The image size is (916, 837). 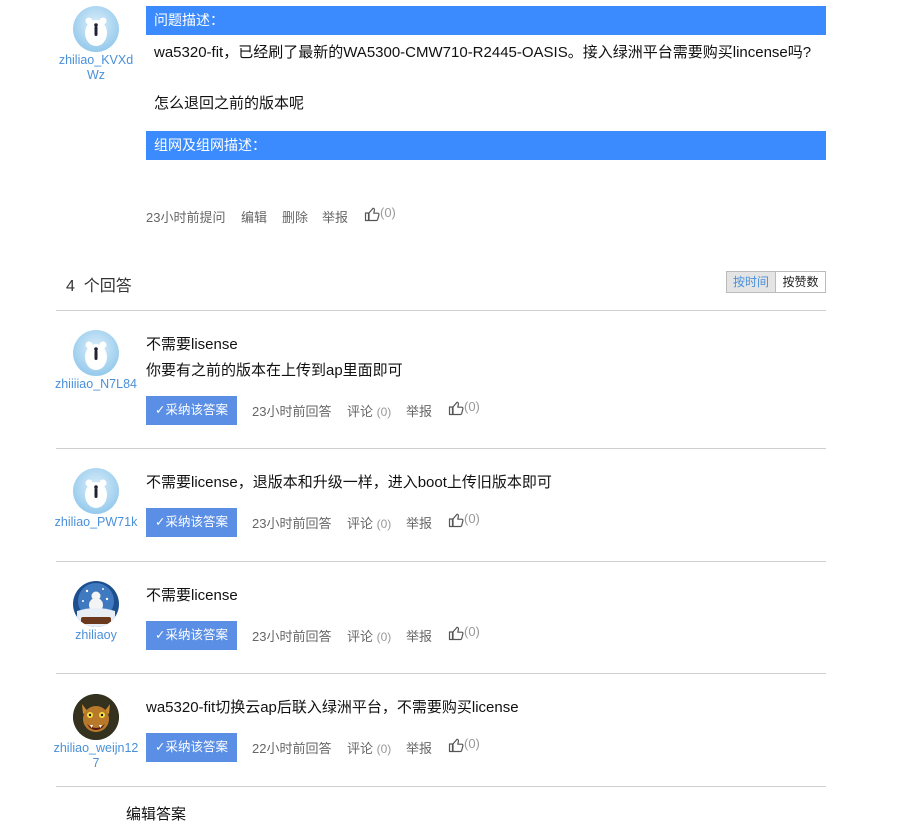 What do you see at coordinates (332, 707) in the screenshot?
I see `answer-text-line: wa5320-fit切换云ap后联入绿洲平台，不需要购买license` at bounding box center [332, 707].